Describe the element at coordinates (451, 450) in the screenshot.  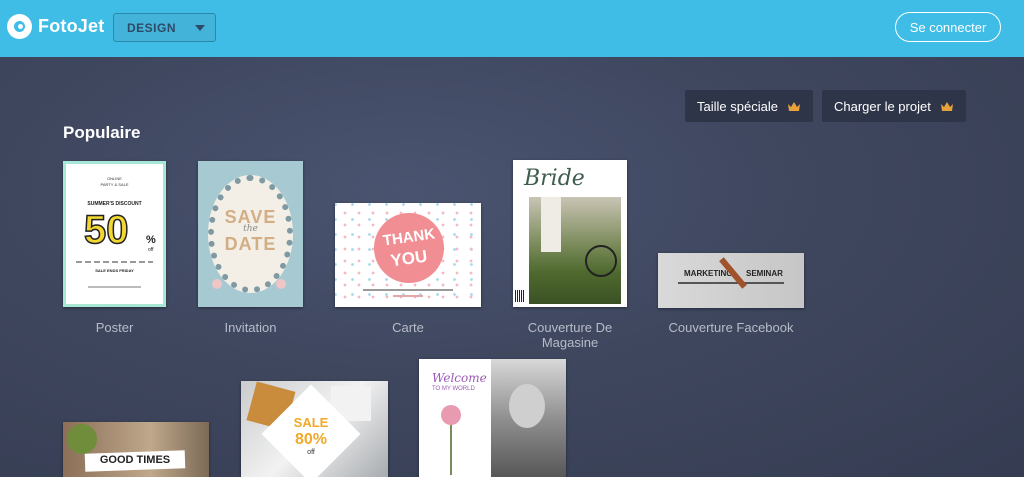
I see `flower-stem` at that location.